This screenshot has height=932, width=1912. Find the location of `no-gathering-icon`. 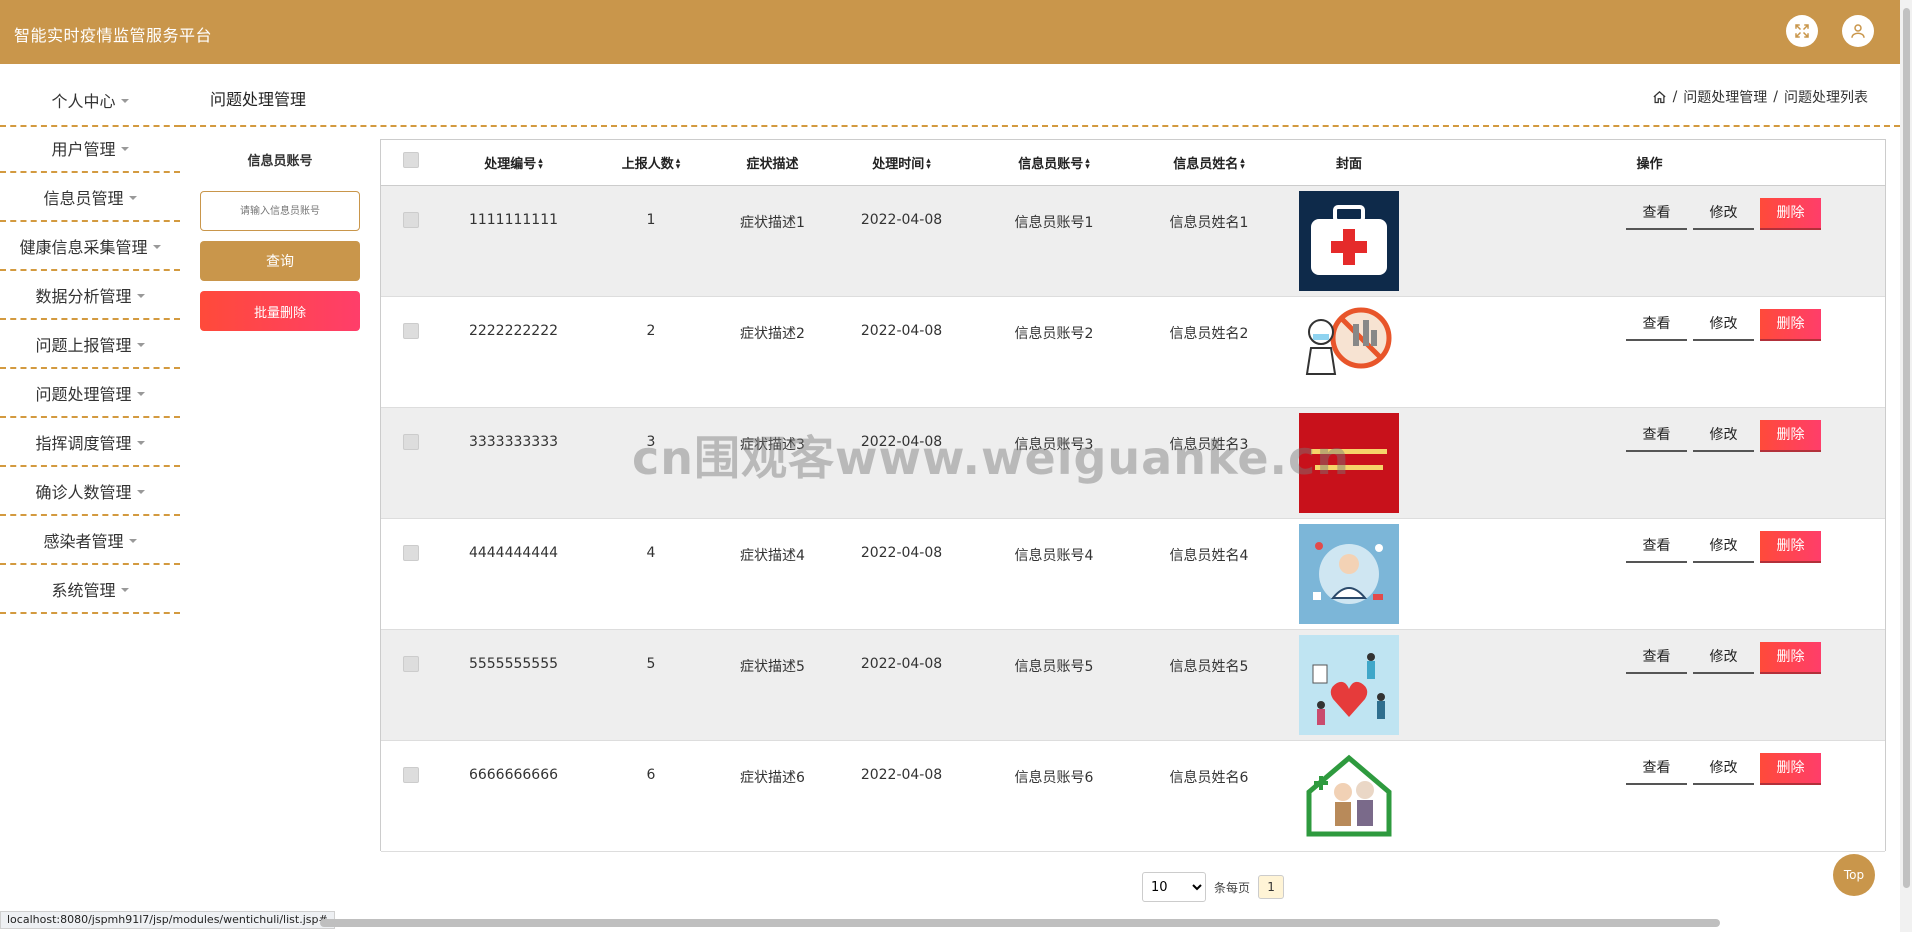

no-gathering-icon is located at coordinates (1349, 351).